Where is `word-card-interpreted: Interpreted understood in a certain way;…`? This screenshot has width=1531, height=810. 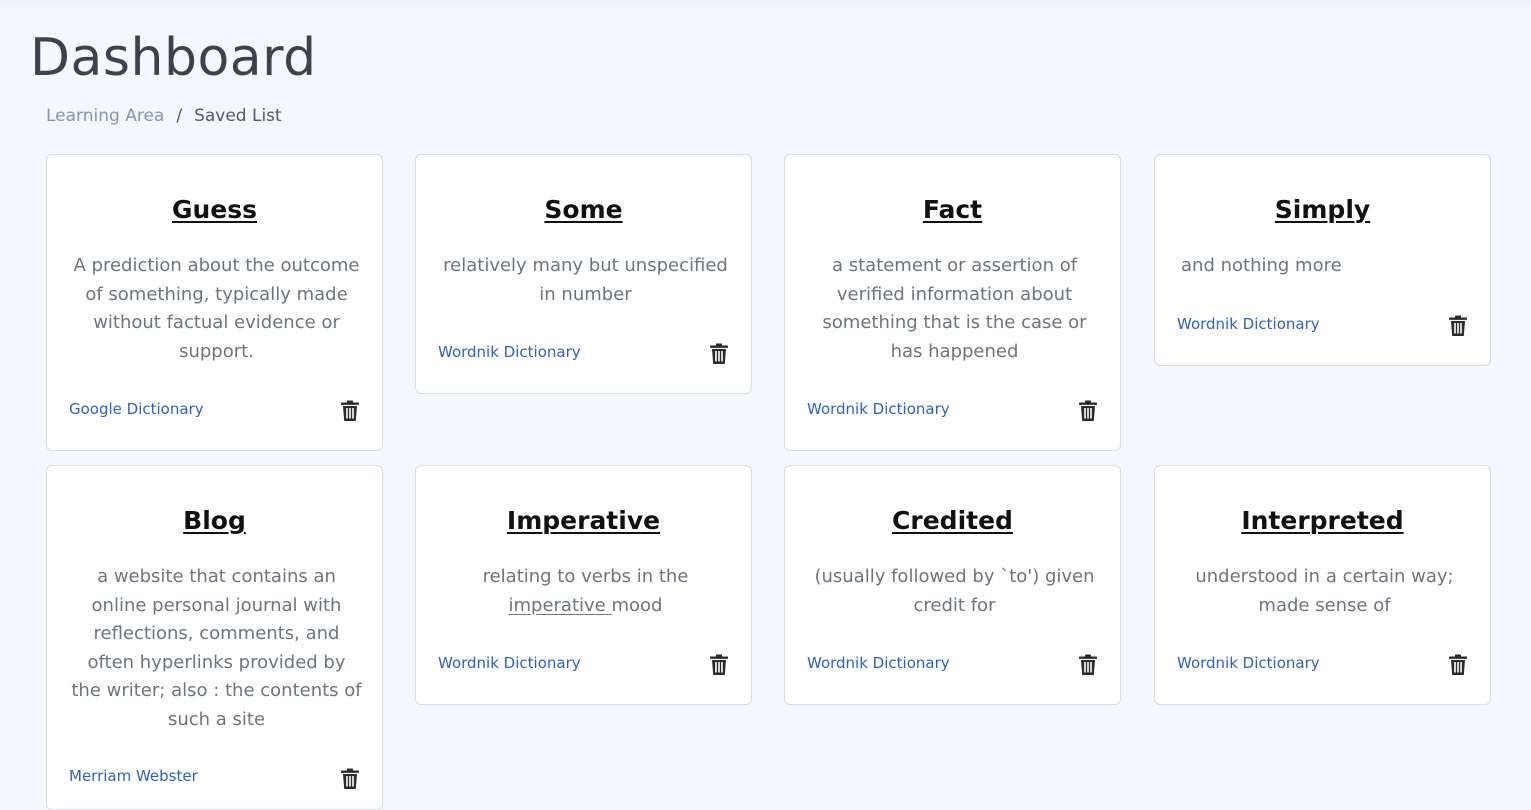
word-card-interpreted: Interpreted understood in a certain way;… is located at coordinates (1322, 585).